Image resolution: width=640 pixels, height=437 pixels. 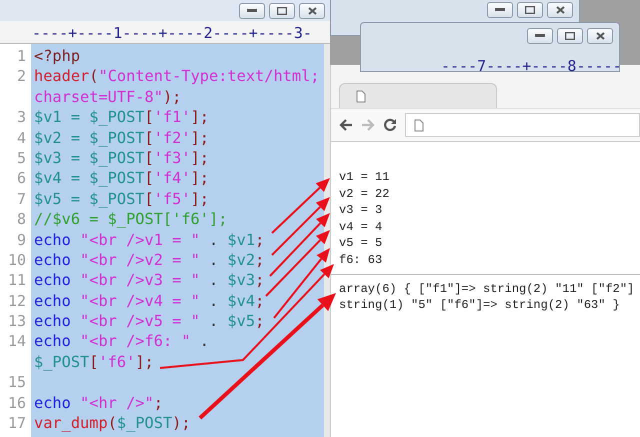 What do you see at coordinates (16, 260) in the screenshot?
I see `line-number: 10` at bounding box center [16, 260].